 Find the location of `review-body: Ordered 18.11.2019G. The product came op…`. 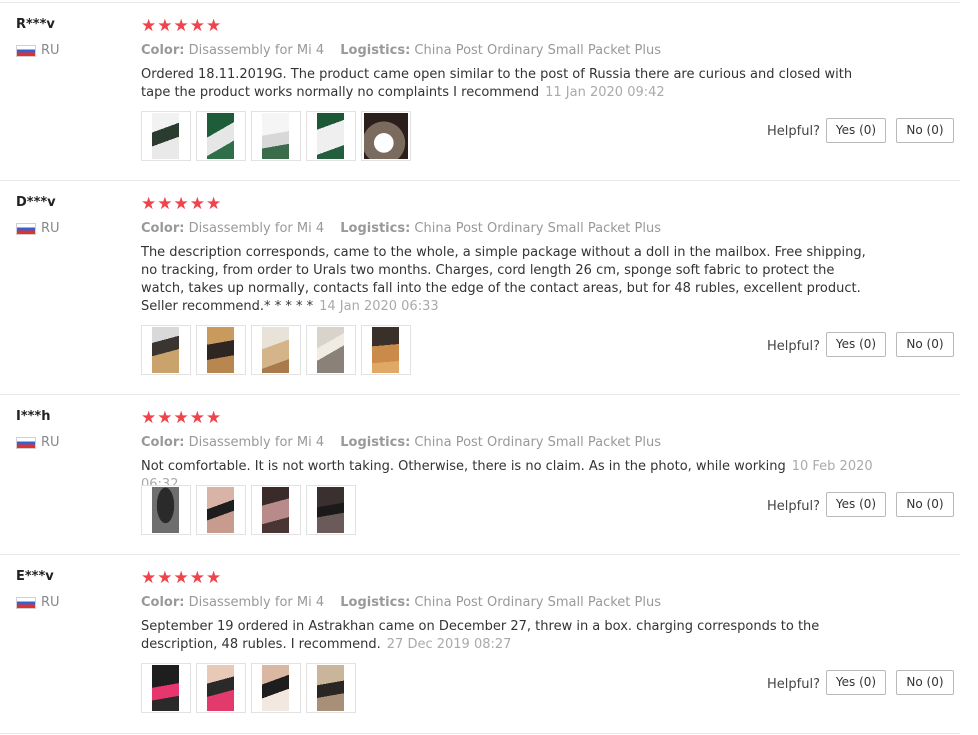

review-body: Ordered 18.11.2019G. The product came op… is located at coordinates (497, 83).